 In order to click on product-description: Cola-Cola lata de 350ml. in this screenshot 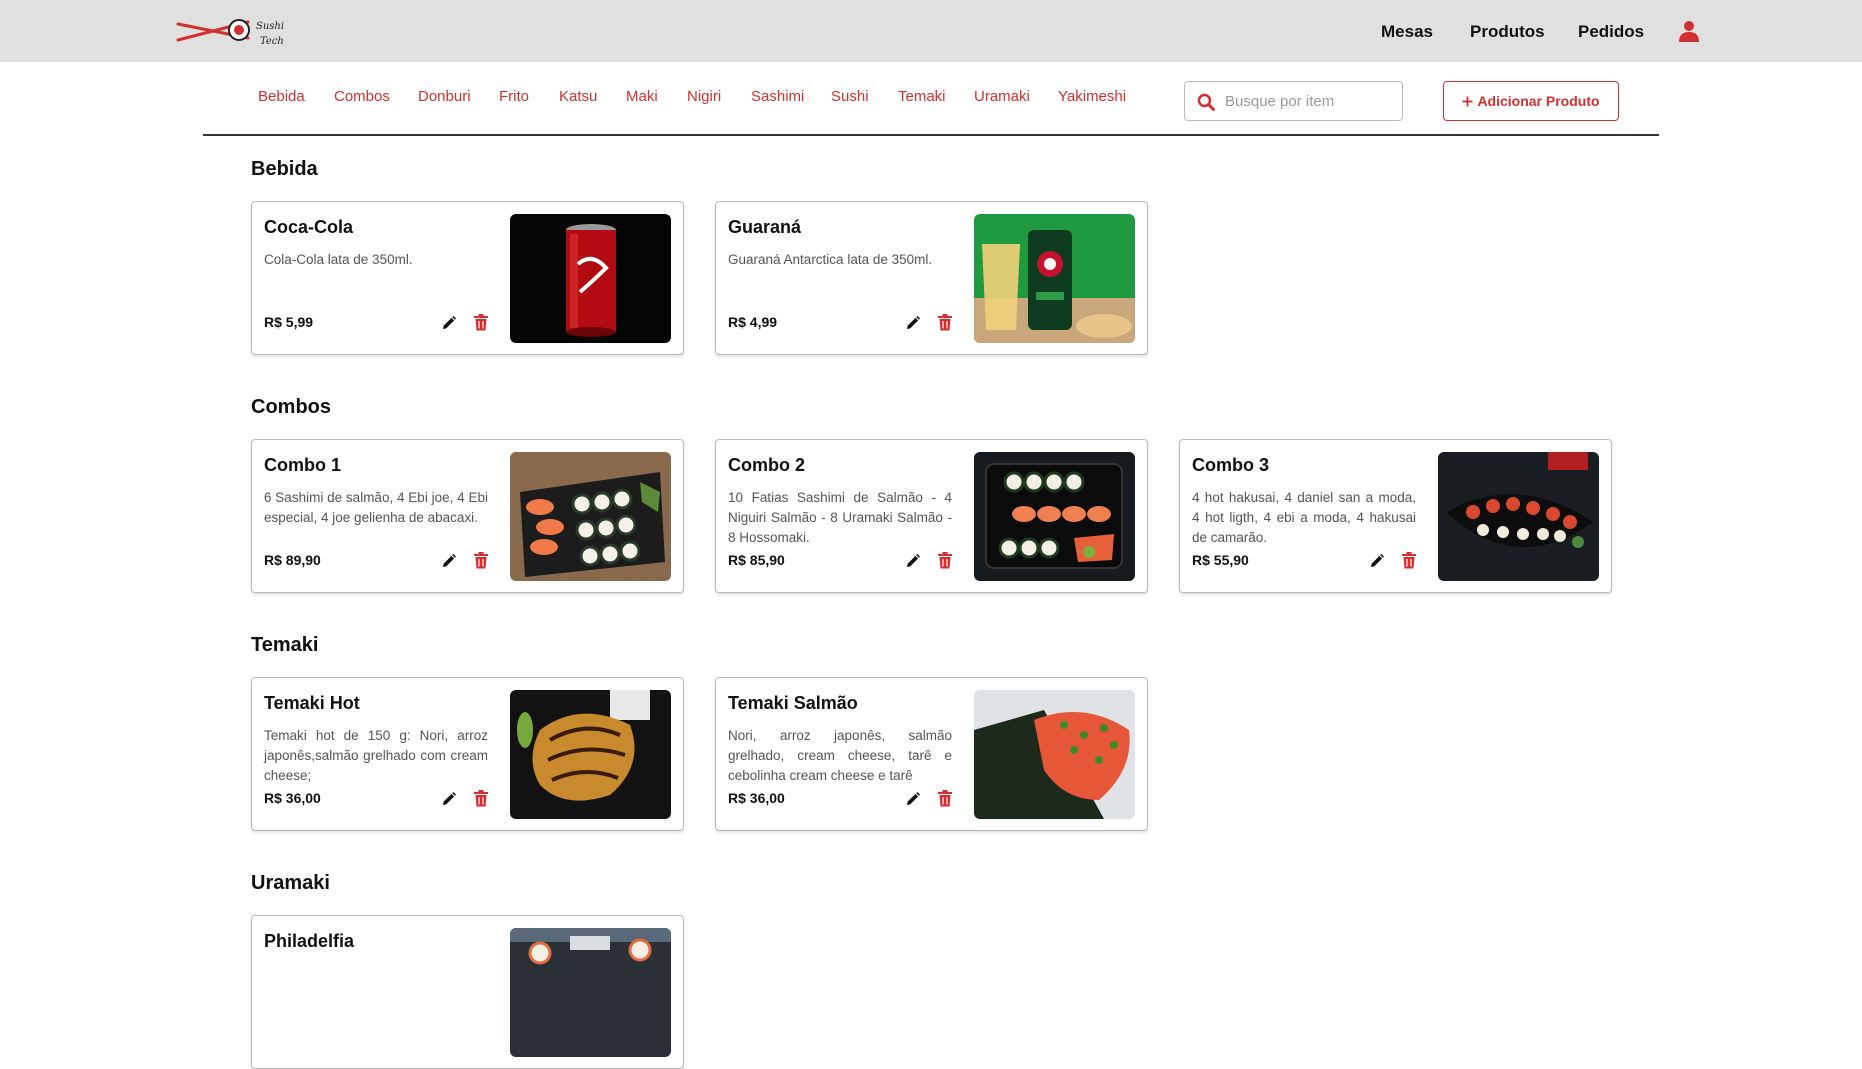, I will do `click(338, 259)`.